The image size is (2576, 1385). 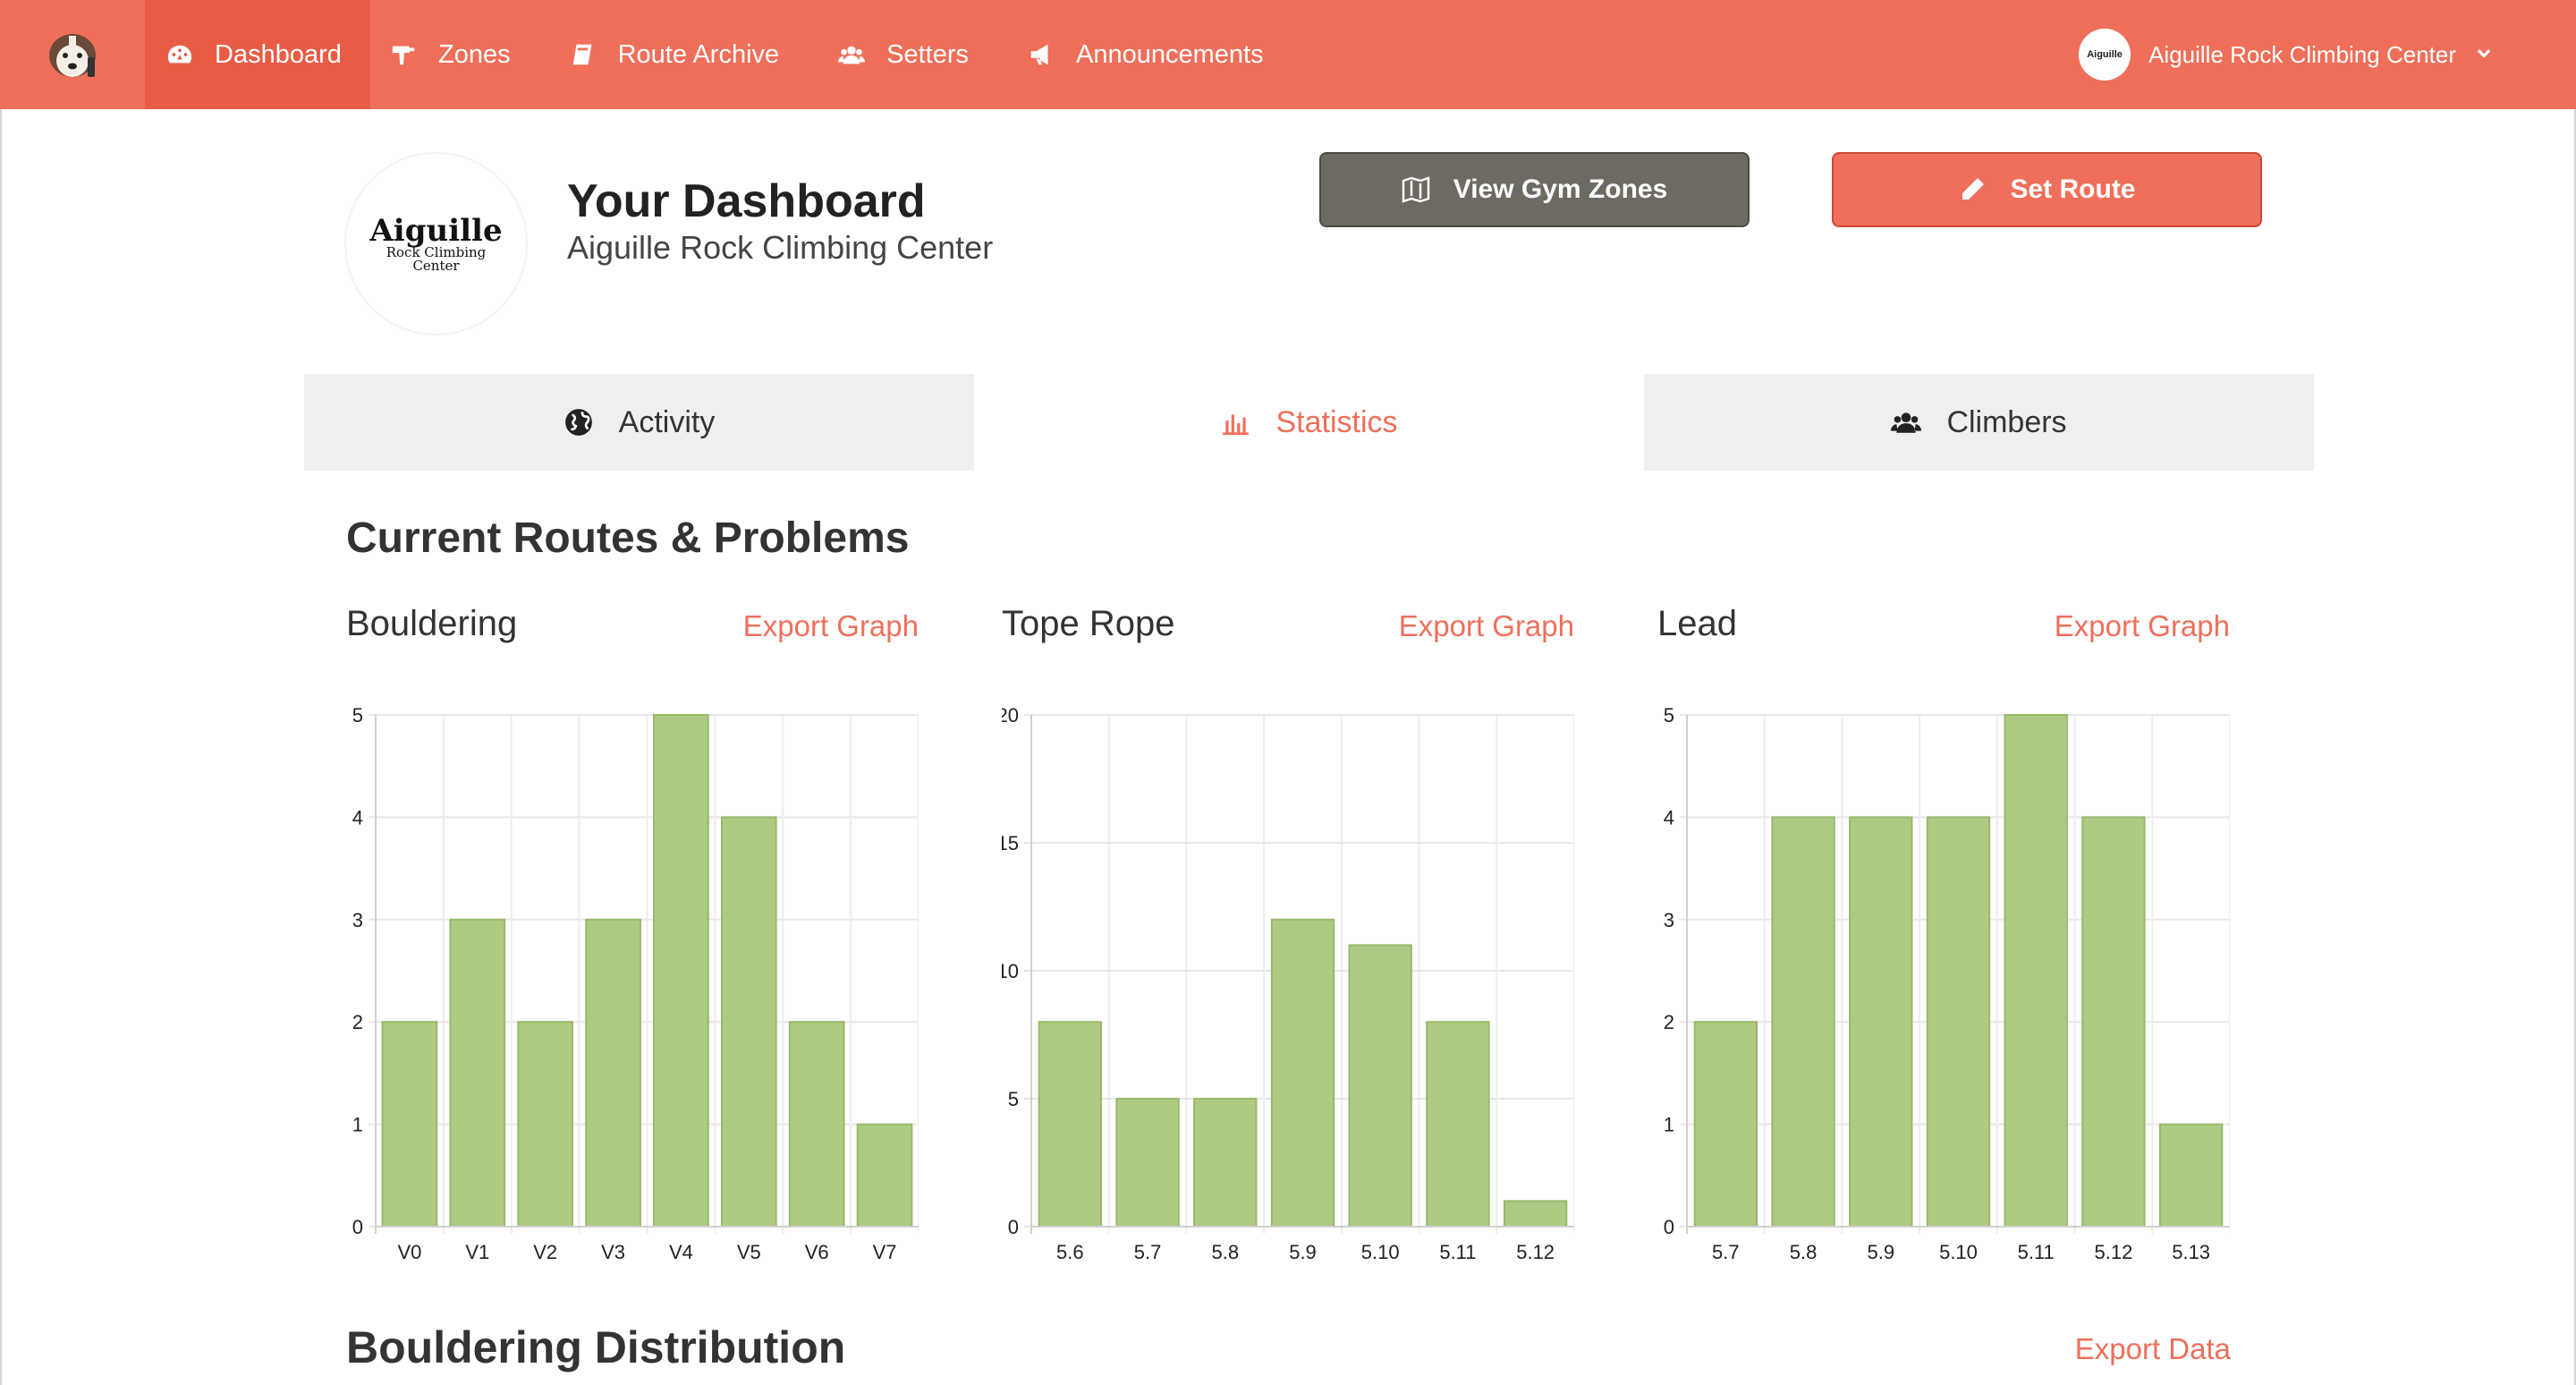 I want to click on account-menu: Aiguille Aiguille Rock Climbing Center, so click(x=2286, y=54).